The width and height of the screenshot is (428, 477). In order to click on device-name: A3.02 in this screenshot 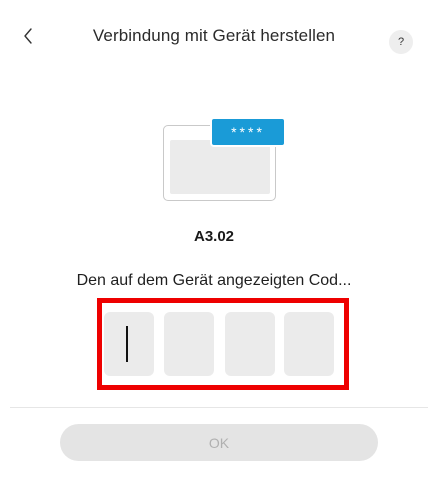, I will do `click(214, 236)`.